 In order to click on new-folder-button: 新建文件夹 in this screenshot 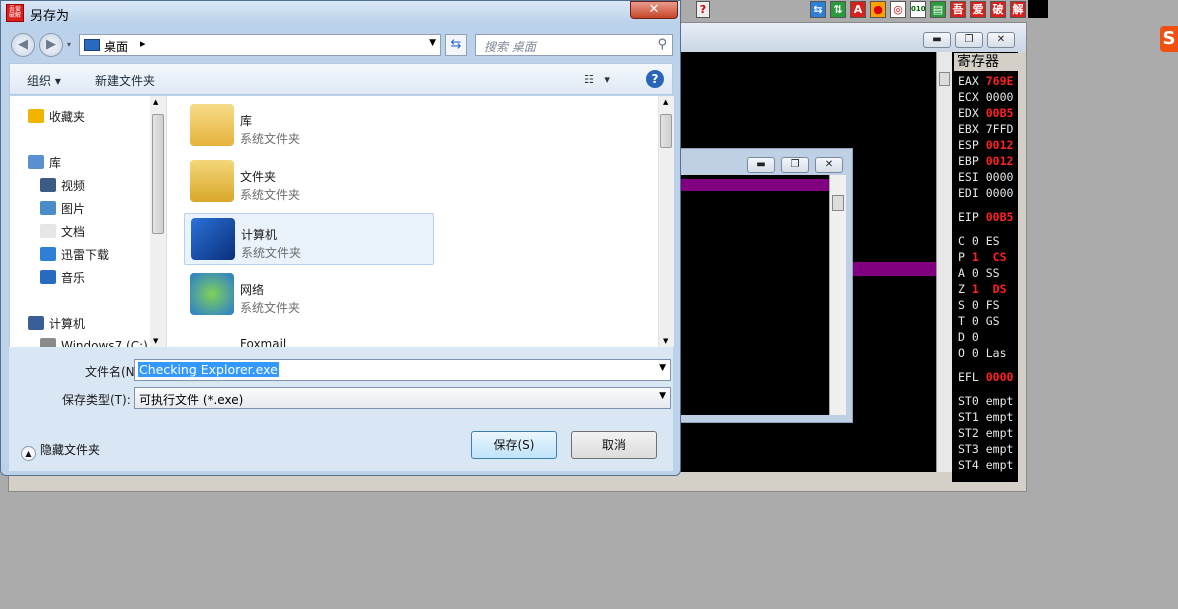, I will do `click(125, 80)`.